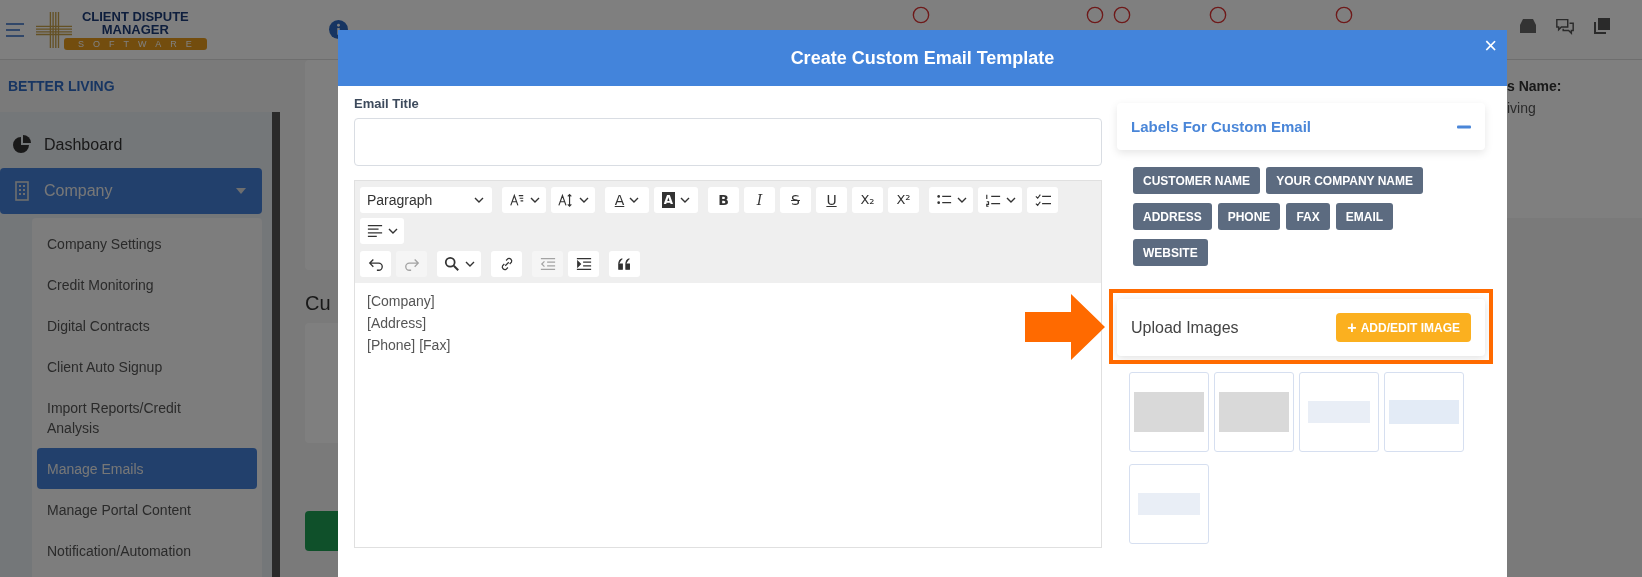 The image size is (1642, 577). Describe the element at coordinates (22, 191) in the screenshot. I see `building-icon` at that location.